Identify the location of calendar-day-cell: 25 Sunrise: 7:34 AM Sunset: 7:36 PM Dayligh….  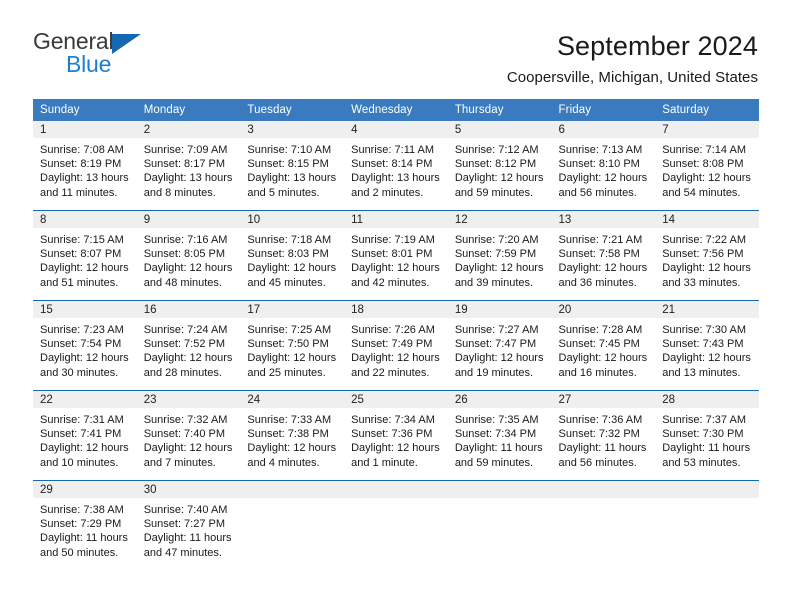
(396, 435).